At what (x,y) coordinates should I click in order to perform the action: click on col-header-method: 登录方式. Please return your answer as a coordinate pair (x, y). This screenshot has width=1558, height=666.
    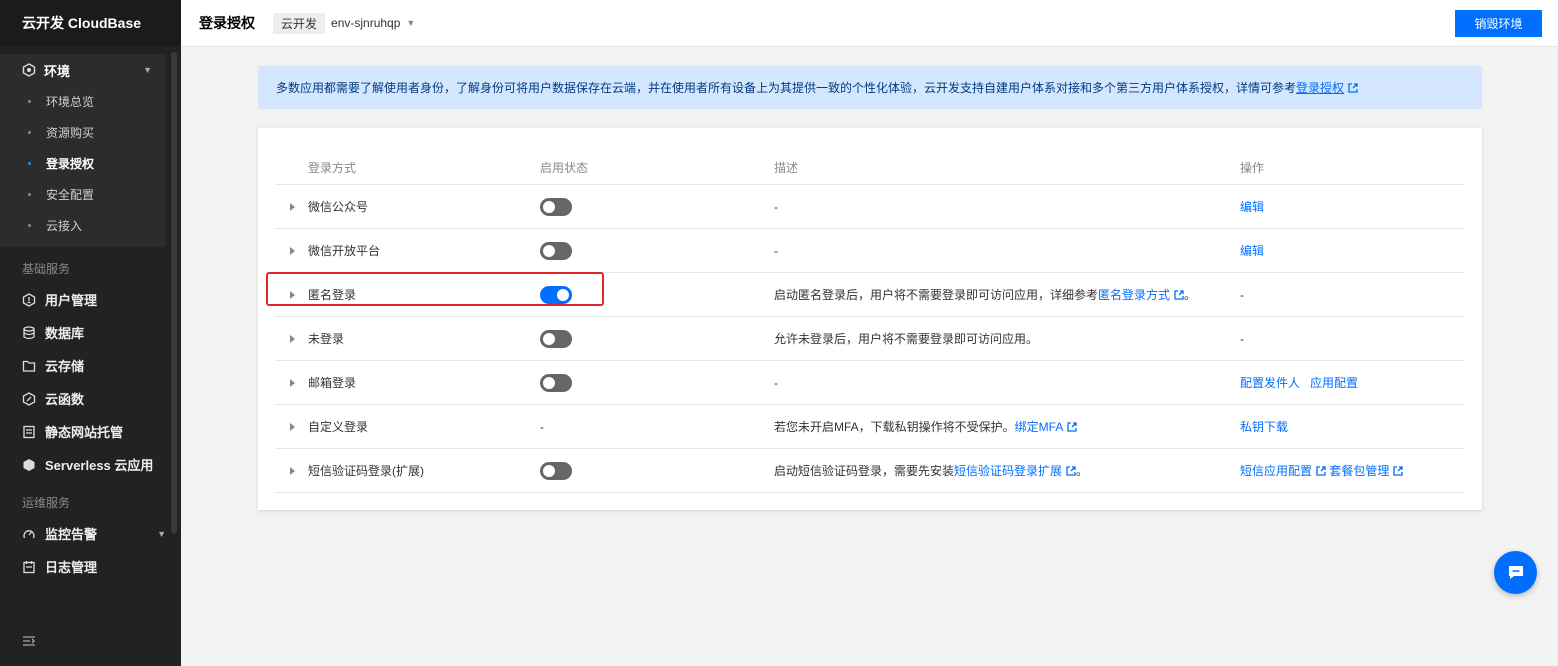
    Looking at the image, I should click on (332, 167).